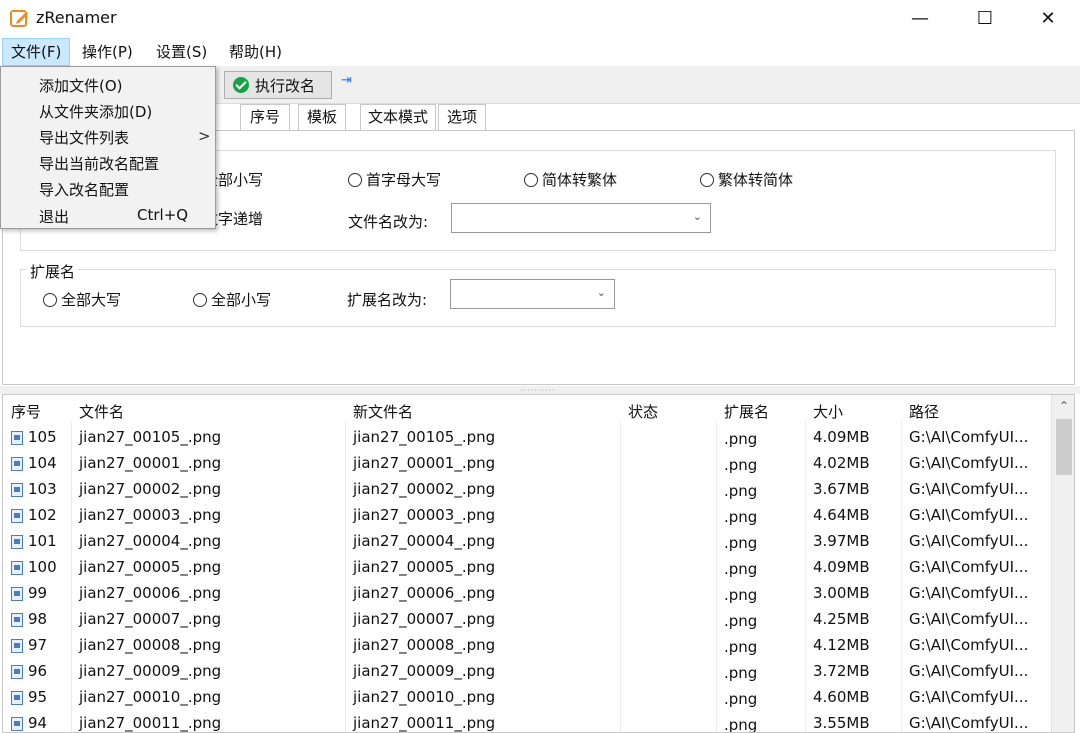 This screenshot has height=733, width=1080. What do you see at coordinates (36, 52) in the screenshot?
I see `menu-file: 文件(F)` at bounding box center [36, 52].